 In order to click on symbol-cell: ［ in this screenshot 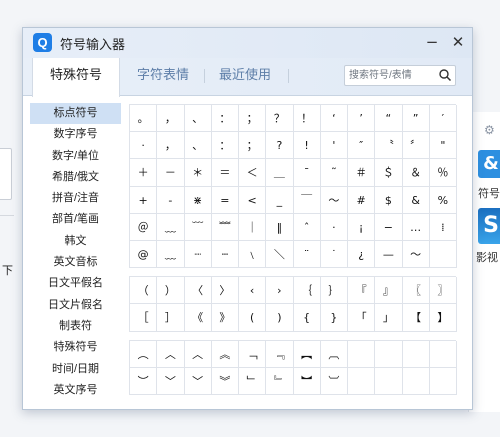, I will do `click(144, 318)`.